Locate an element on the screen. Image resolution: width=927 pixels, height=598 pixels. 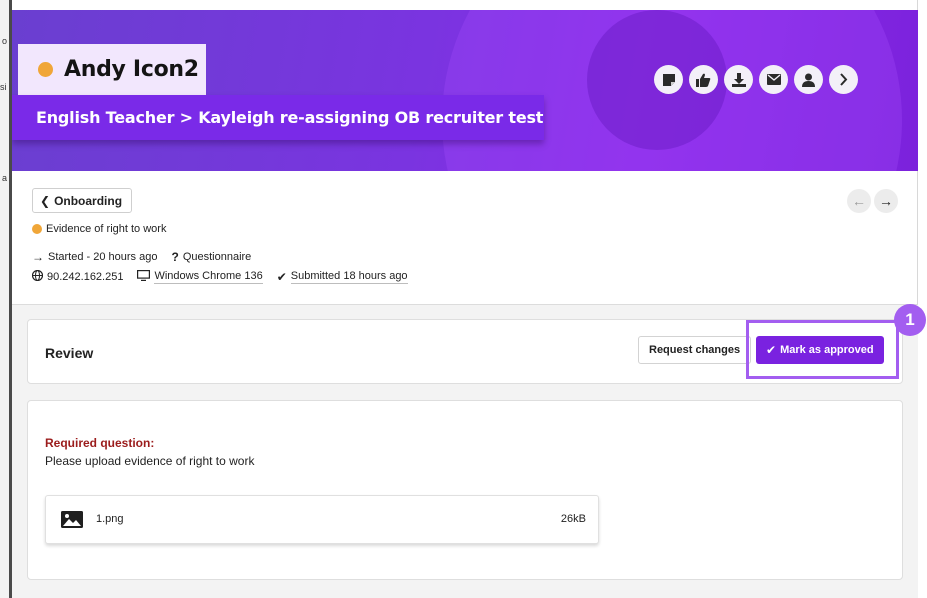
tutorial-step-badge: 1 is located at coordinates (910, 320).